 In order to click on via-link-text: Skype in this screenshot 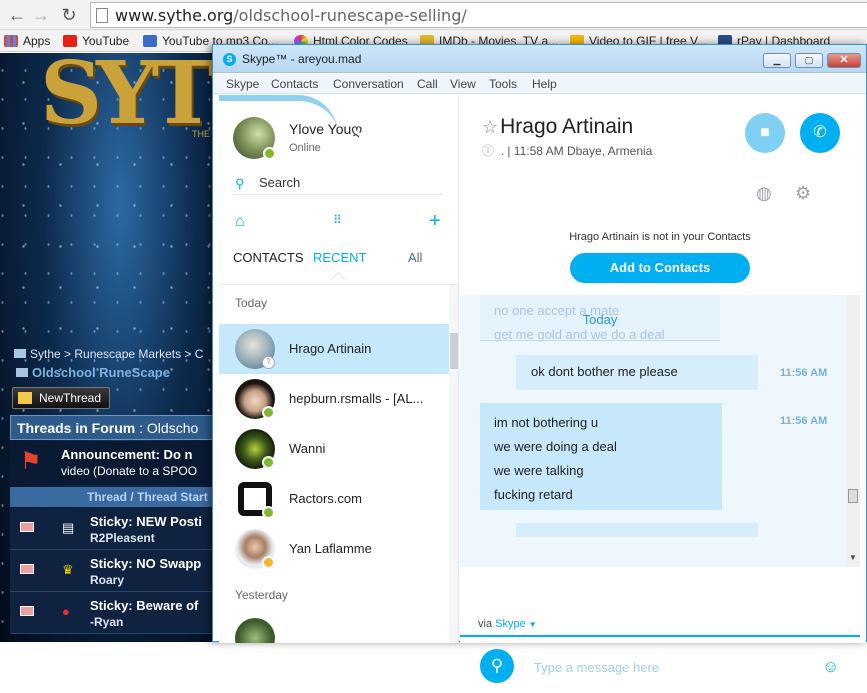, I will do `click(510, 624)`.